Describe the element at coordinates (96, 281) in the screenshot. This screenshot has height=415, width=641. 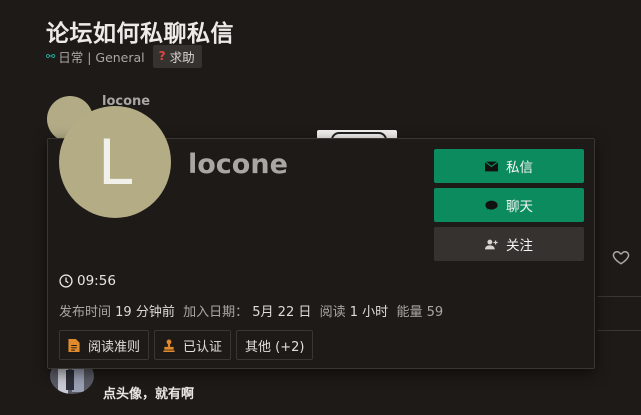
I see `local-time-value: 09:56` at that location.